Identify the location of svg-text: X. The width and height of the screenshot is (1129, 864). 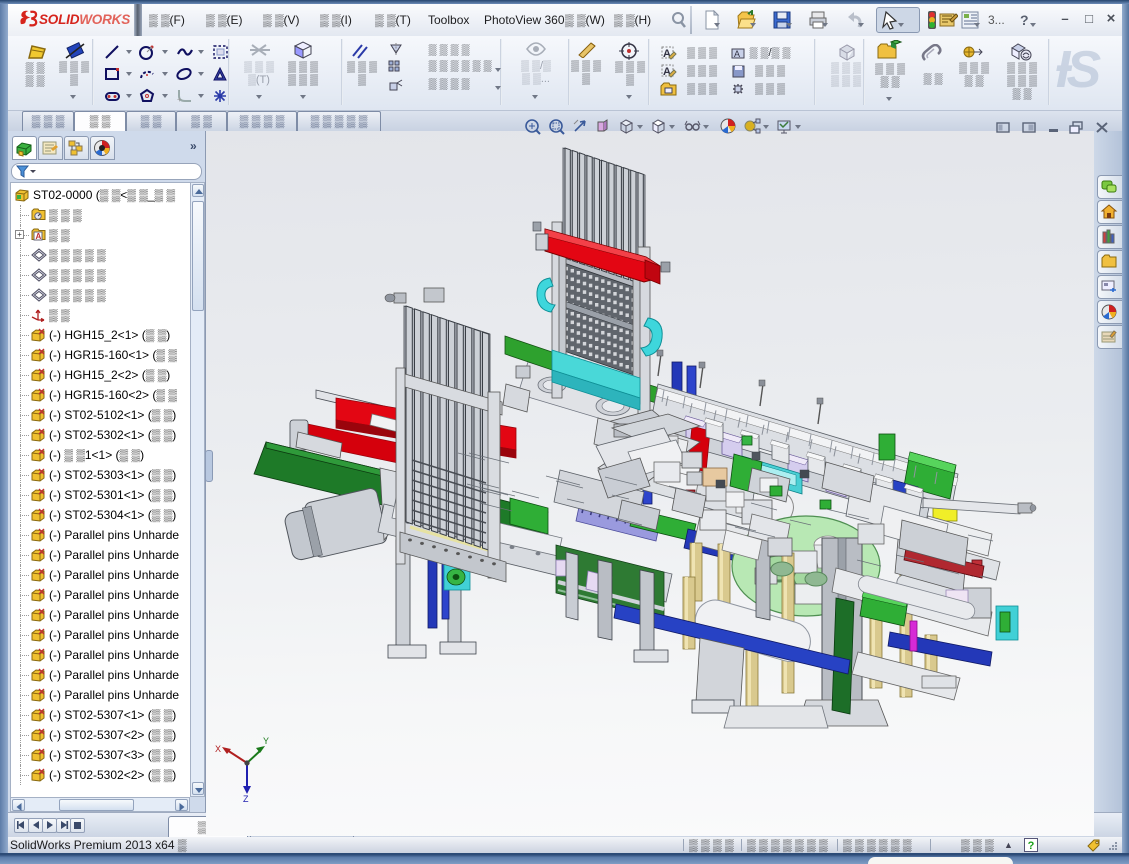
(218, 749).